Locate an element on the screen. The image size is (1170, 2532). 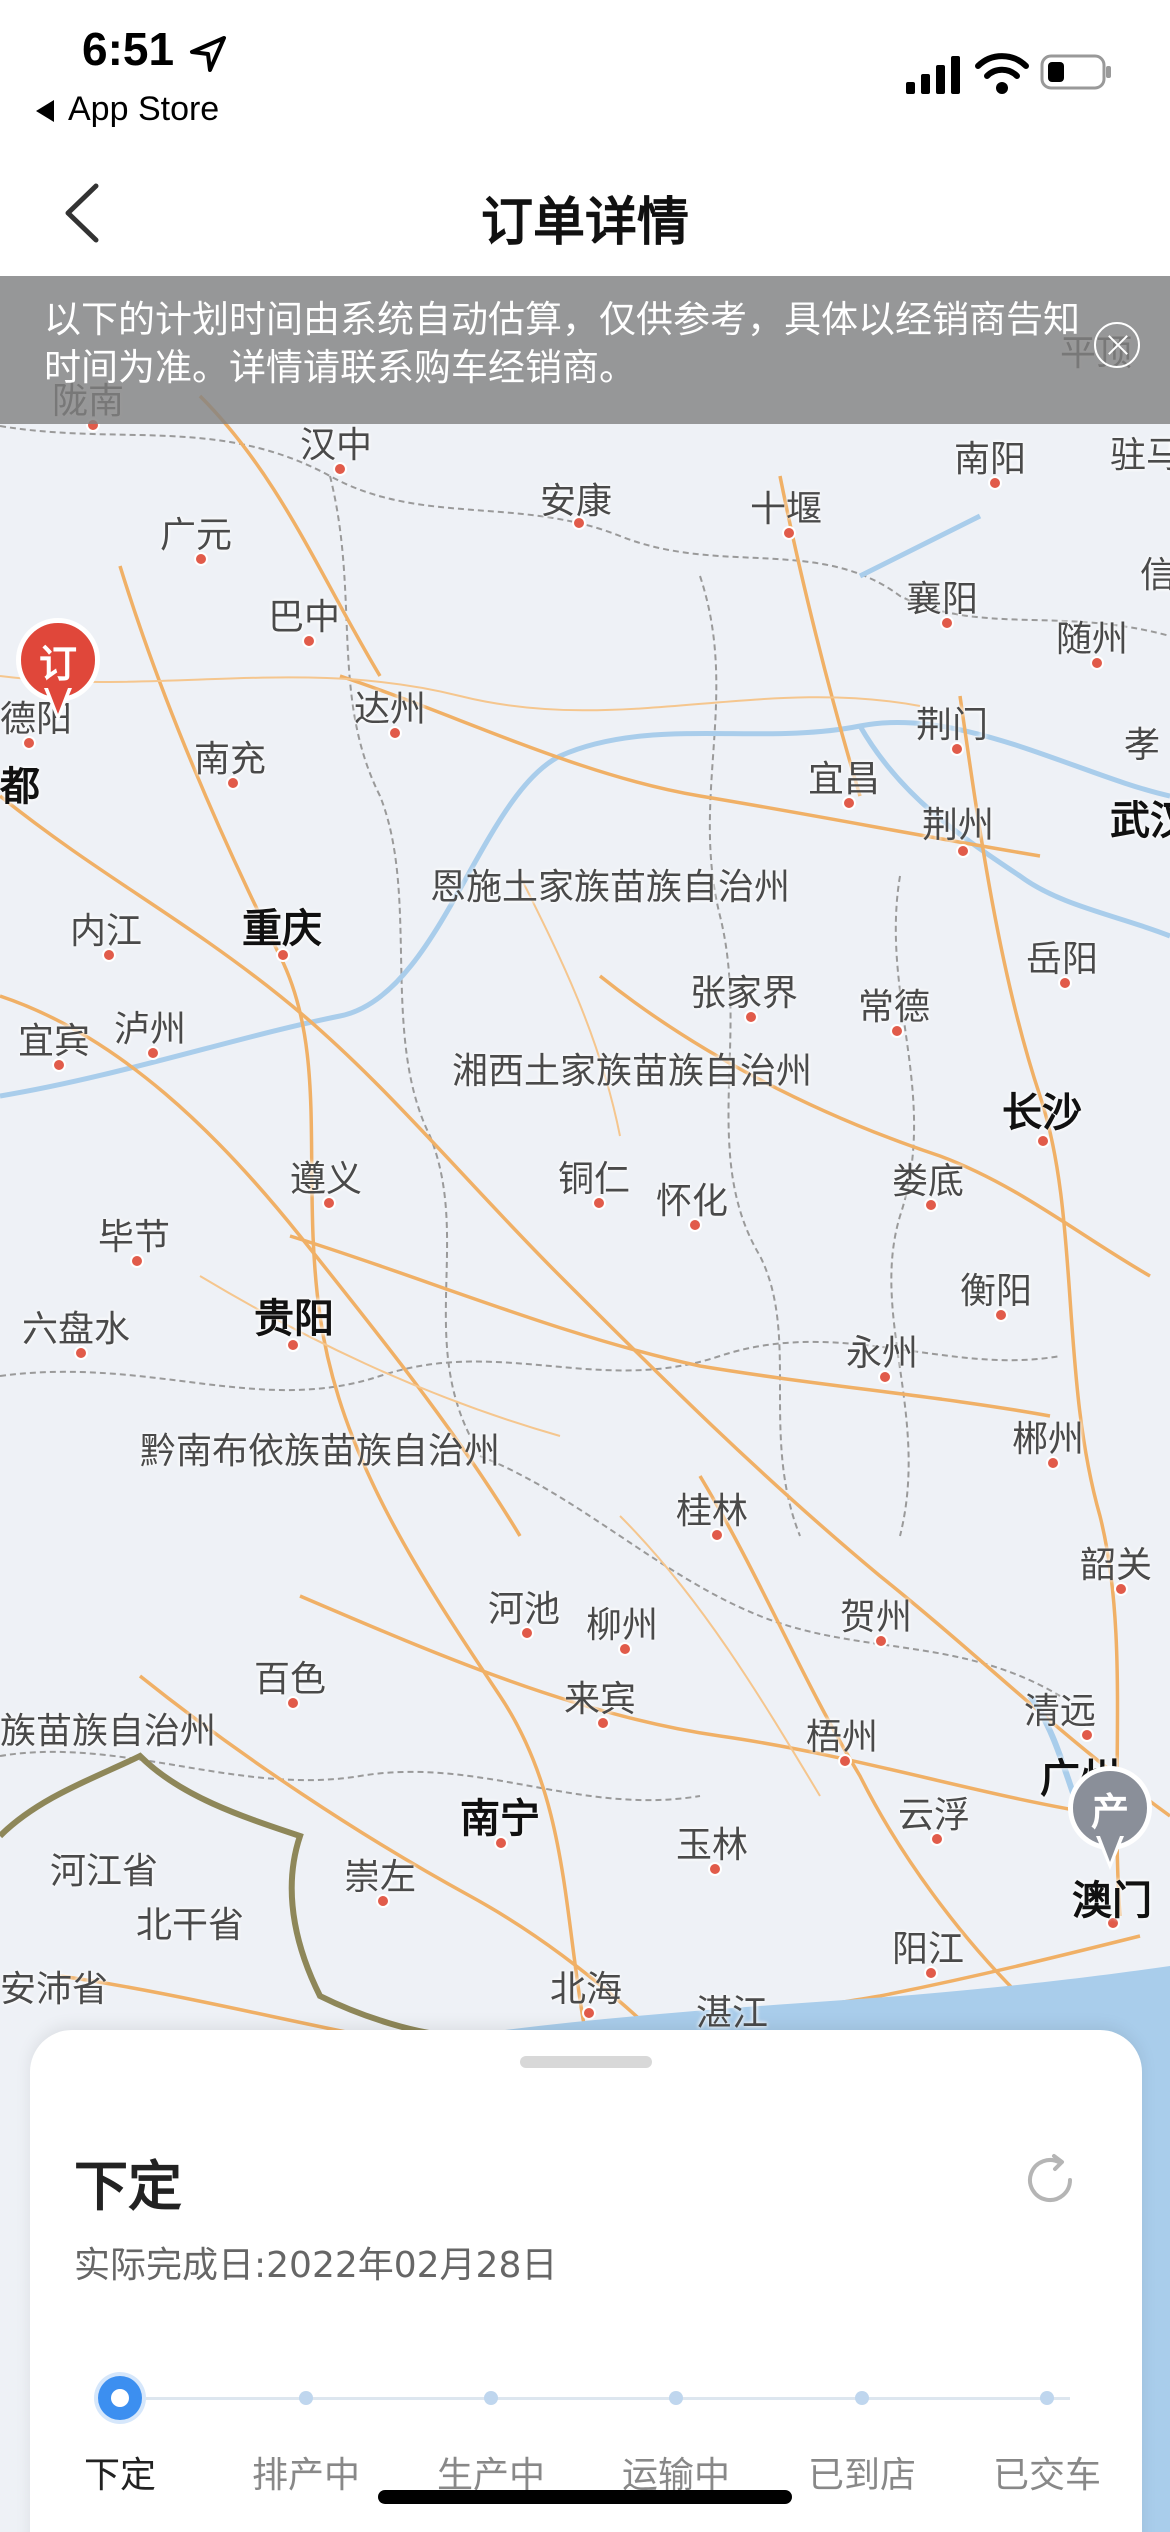
city-label: 孝 is located at coordinates (1142, 745).